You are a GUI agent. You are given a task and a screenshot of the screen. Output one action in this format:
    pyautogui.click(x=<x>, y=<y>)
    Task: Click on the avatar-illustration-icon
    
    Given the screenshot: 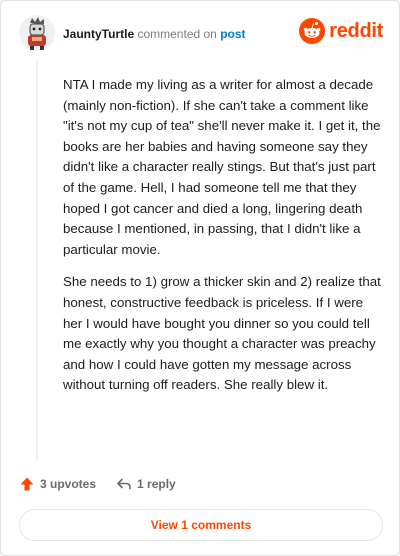 What is the action you would take?
    pyautogui.click(x=37, y=33)
    